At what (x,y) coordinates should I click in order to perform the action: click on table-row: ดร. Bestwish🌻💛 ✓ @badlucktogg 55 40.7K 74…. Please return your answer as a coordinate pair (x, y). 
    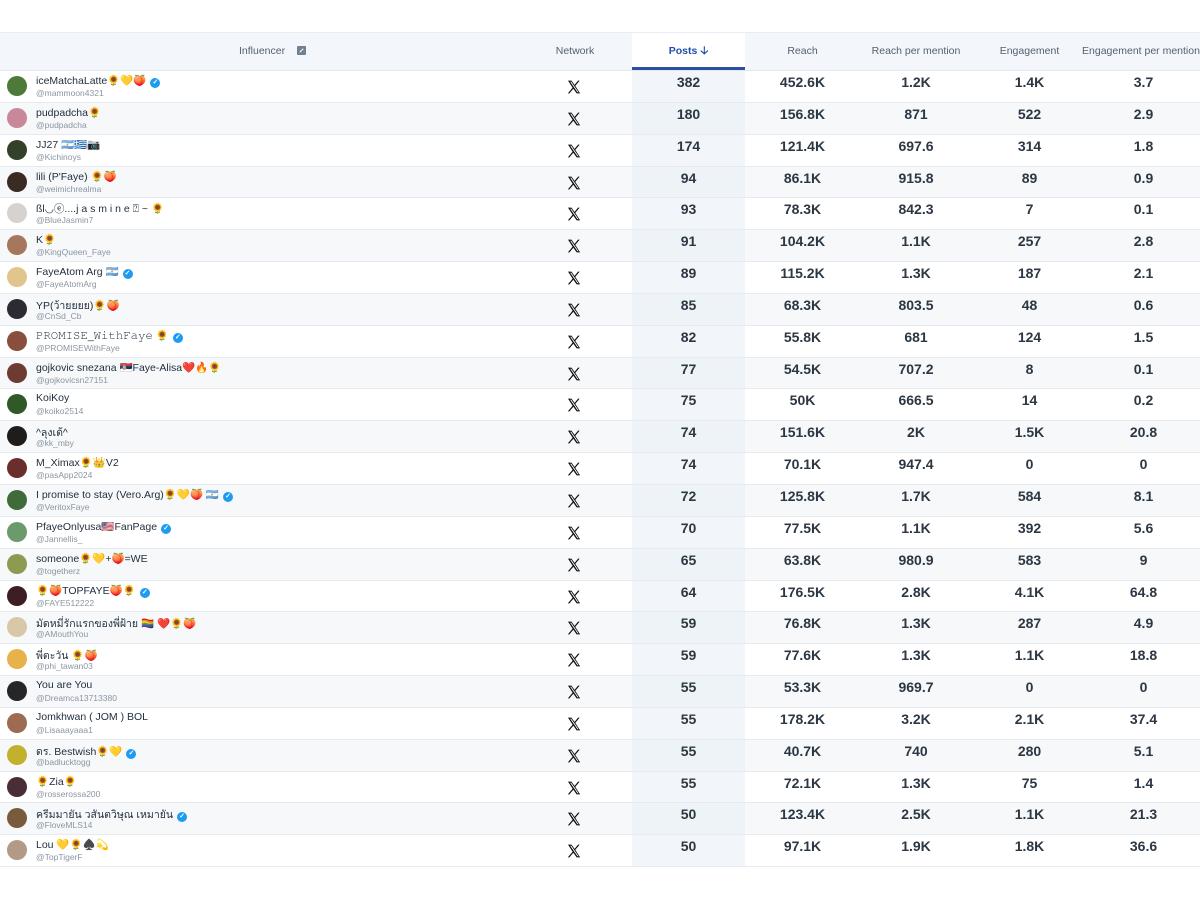
    Looking at the image, I should click on (600, 755).